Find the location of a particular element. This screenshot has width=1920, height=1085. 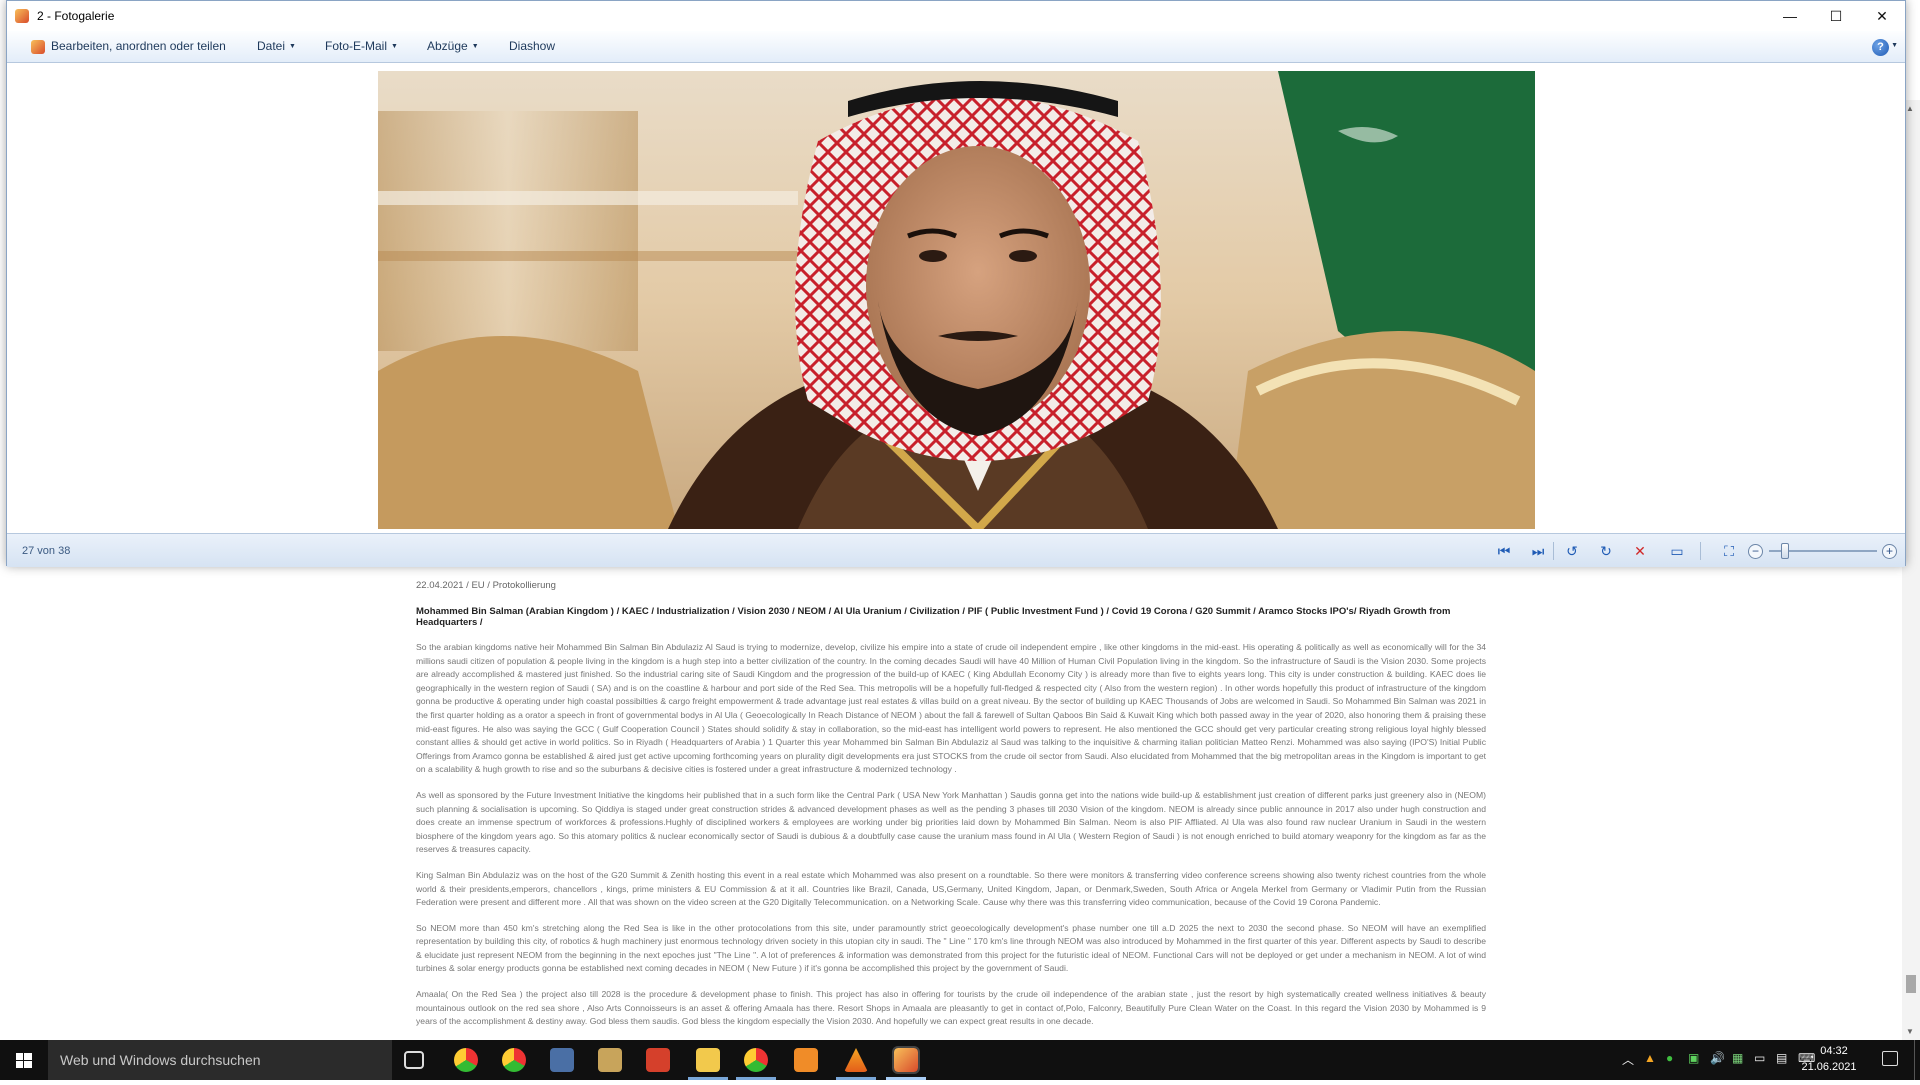

search-placeholder: Web und Windows durchsuchen is located at coordinates (160, 1060).